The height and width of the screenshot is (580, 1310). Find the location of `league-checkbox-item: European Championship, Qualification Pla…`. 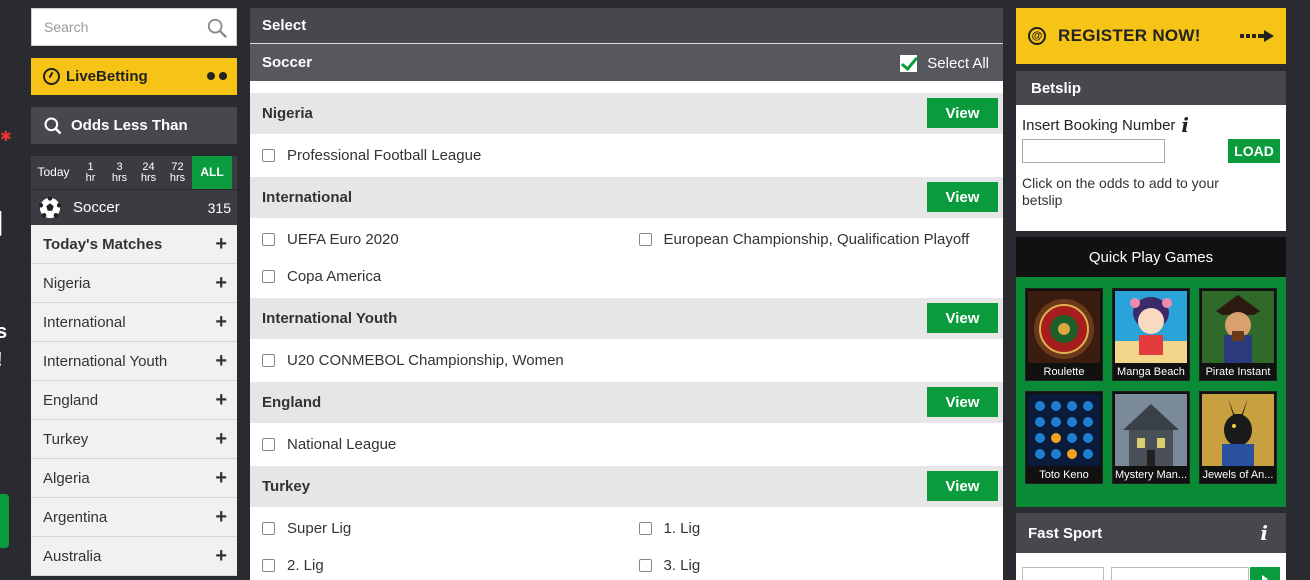

league-checkbox-item: European Championship, Qualification Pla… is located at coordinates (815, 239).